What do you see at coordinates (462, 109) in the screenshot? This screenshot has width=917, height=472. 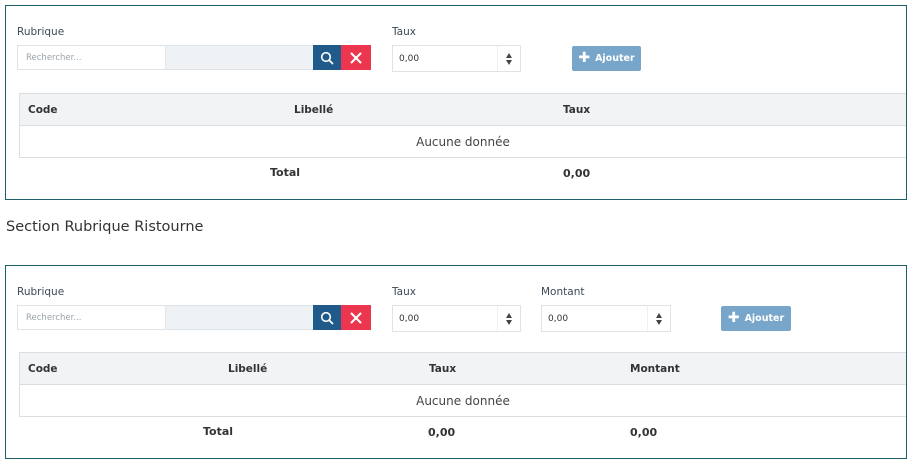 I see `table-header: Code Libellé Taux` at bounding box center [462, 109].